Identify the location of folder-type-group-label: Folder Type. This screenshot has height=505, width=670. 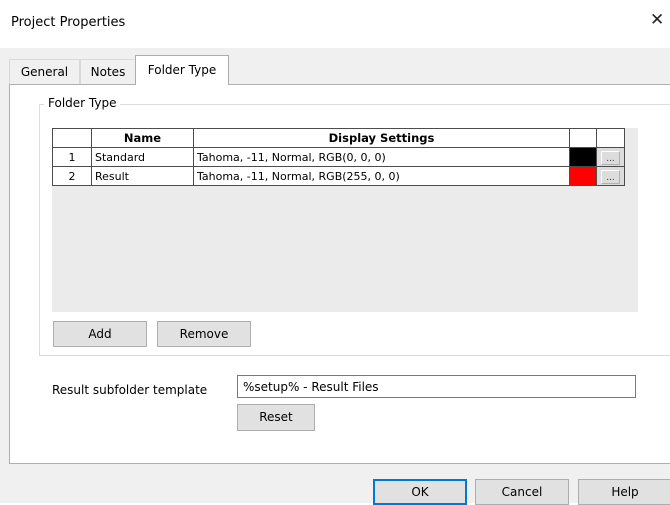
(82, 103).